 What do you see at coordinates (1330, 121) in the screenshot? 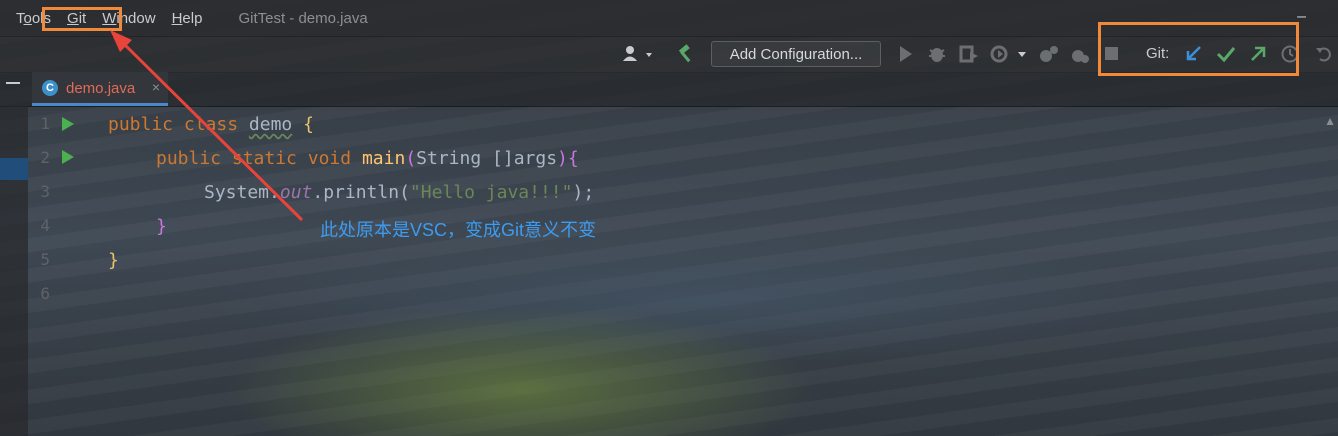
I see `scroll-up-icon: ▲` at bounding box center [1330, 121].